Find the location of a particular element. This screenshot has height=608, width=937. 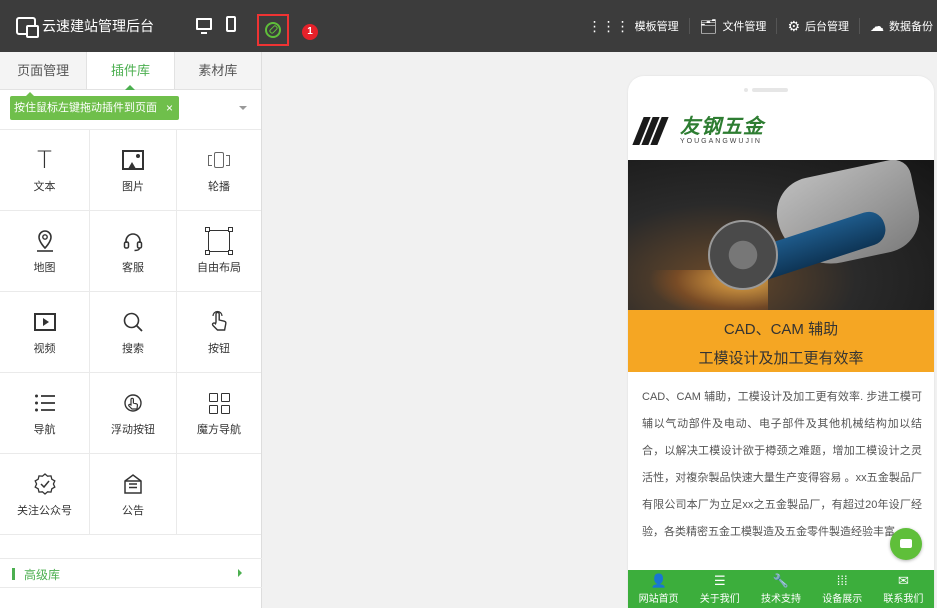

menu-backend-management: ⚙ 后台管理 is located at coordinates (818, 26).